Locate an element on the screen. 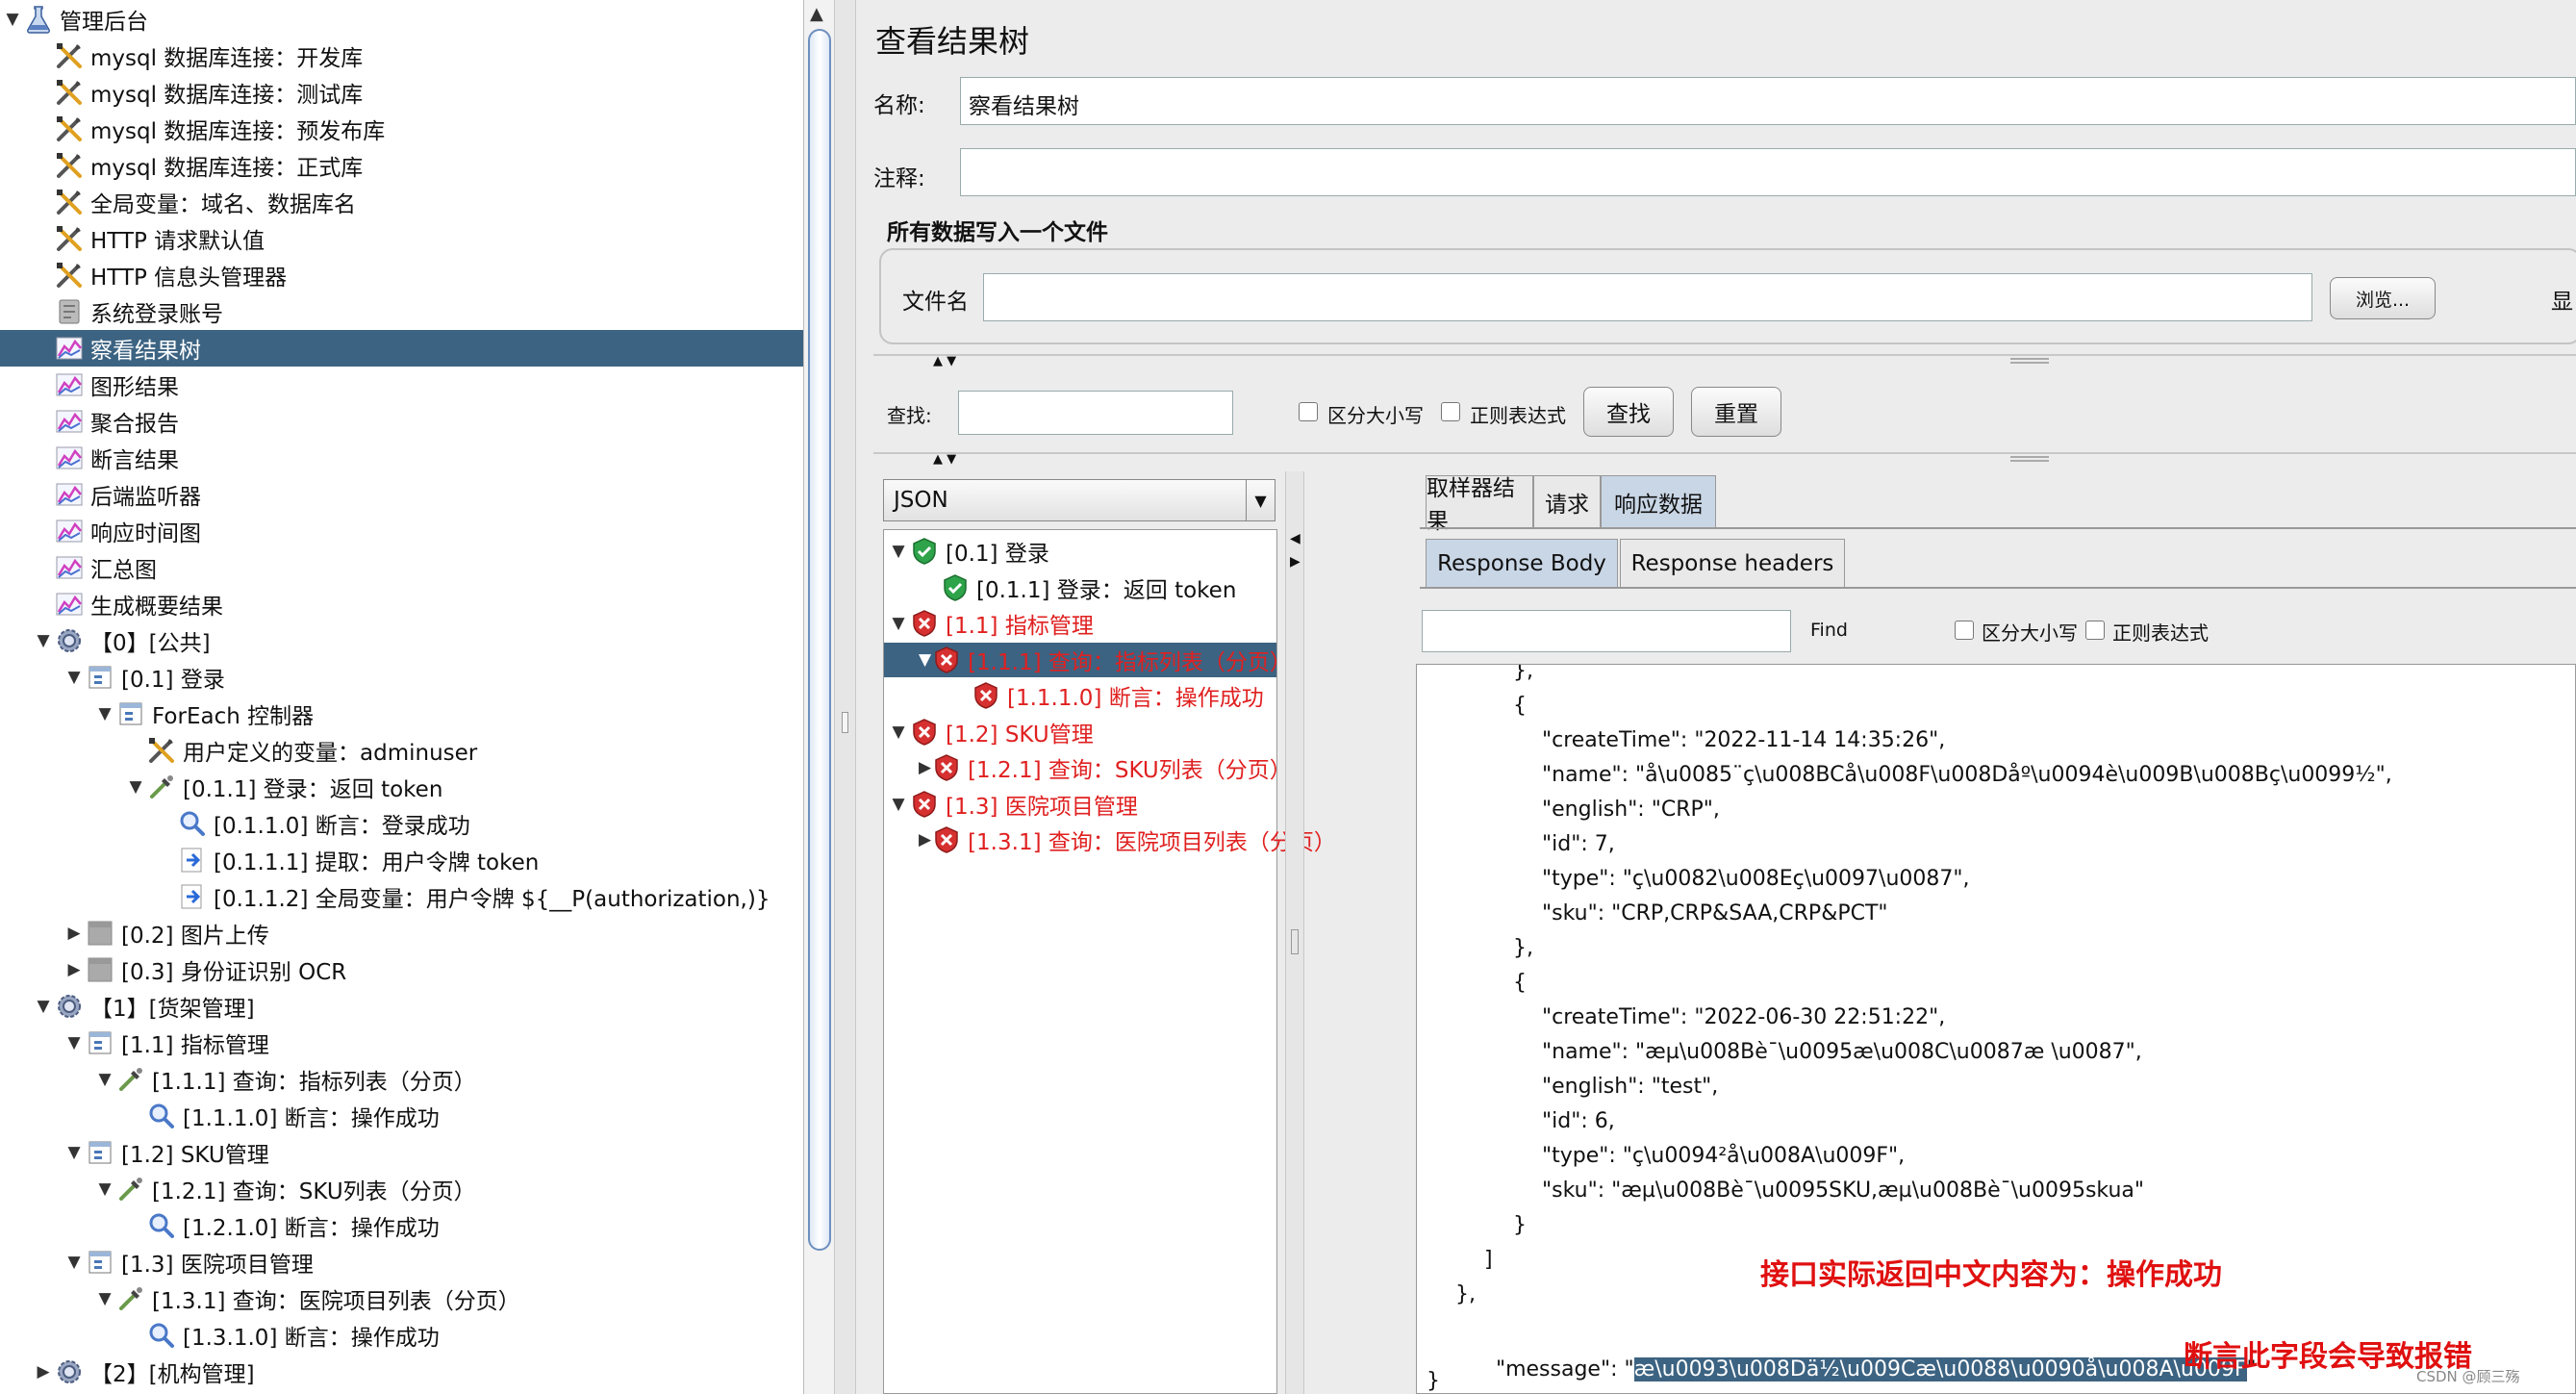 The width and height of the screenshot is (2576, 1394). name-input: 察看结果树 is located at coordinates (1768, 101).